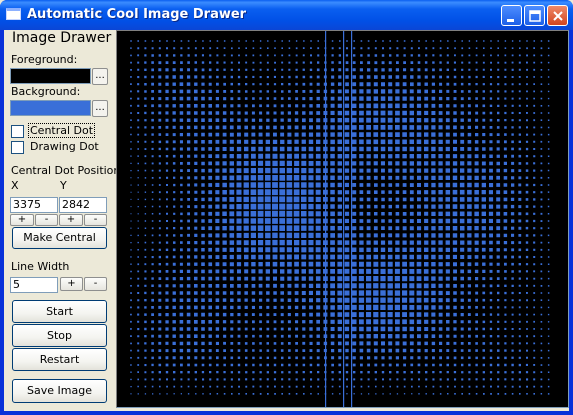 This screenshot has width=573, height=415. Describe the element at coordinates (59, 359) in the screenshot. I see `restart-button: Restart` at that location.